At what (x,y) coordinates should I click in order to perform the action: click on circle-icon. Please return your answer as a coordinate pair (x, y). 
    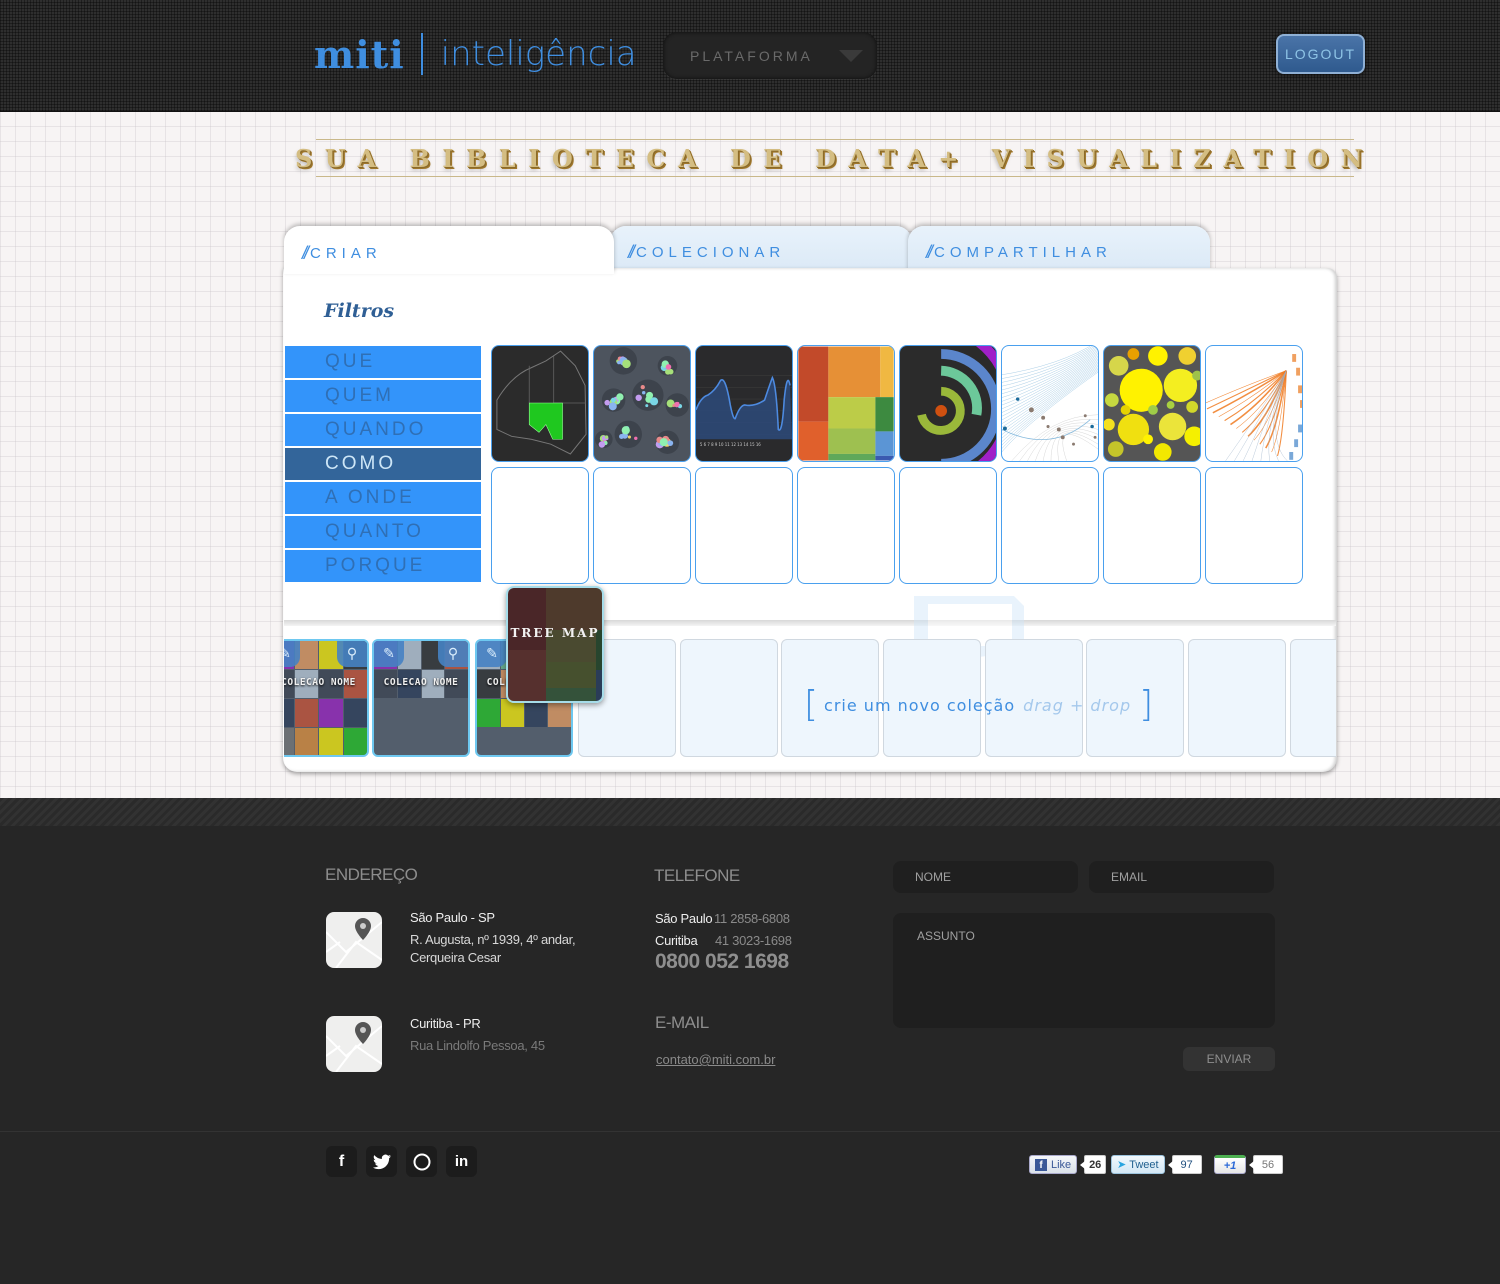
    Looking at the image, I should click on (421, 1161).